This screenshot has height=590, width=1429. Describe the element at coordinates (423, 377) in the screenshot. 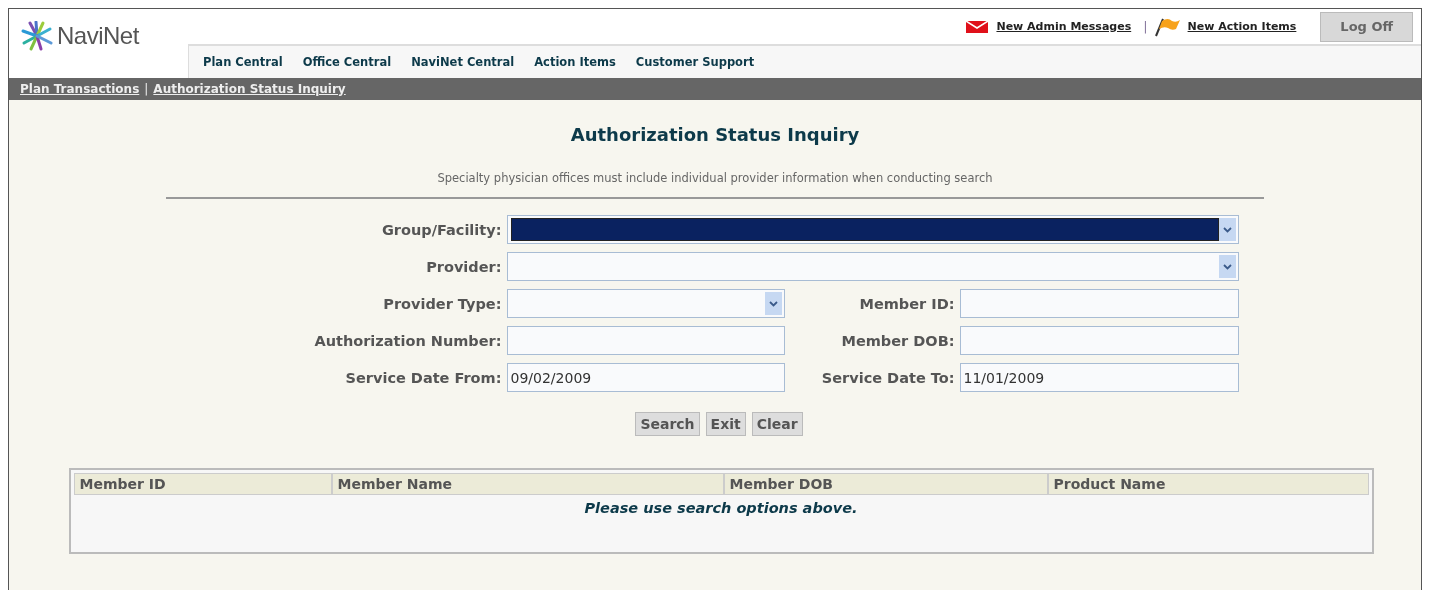

I see `field-label: Service Date From:` at that location.